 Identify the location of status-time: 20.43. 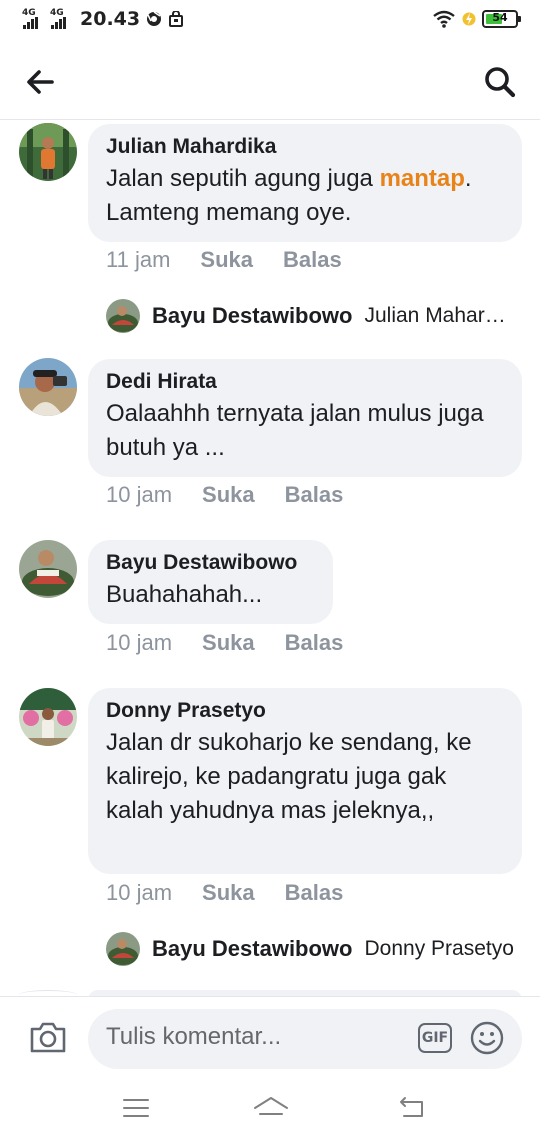
(110, 19).